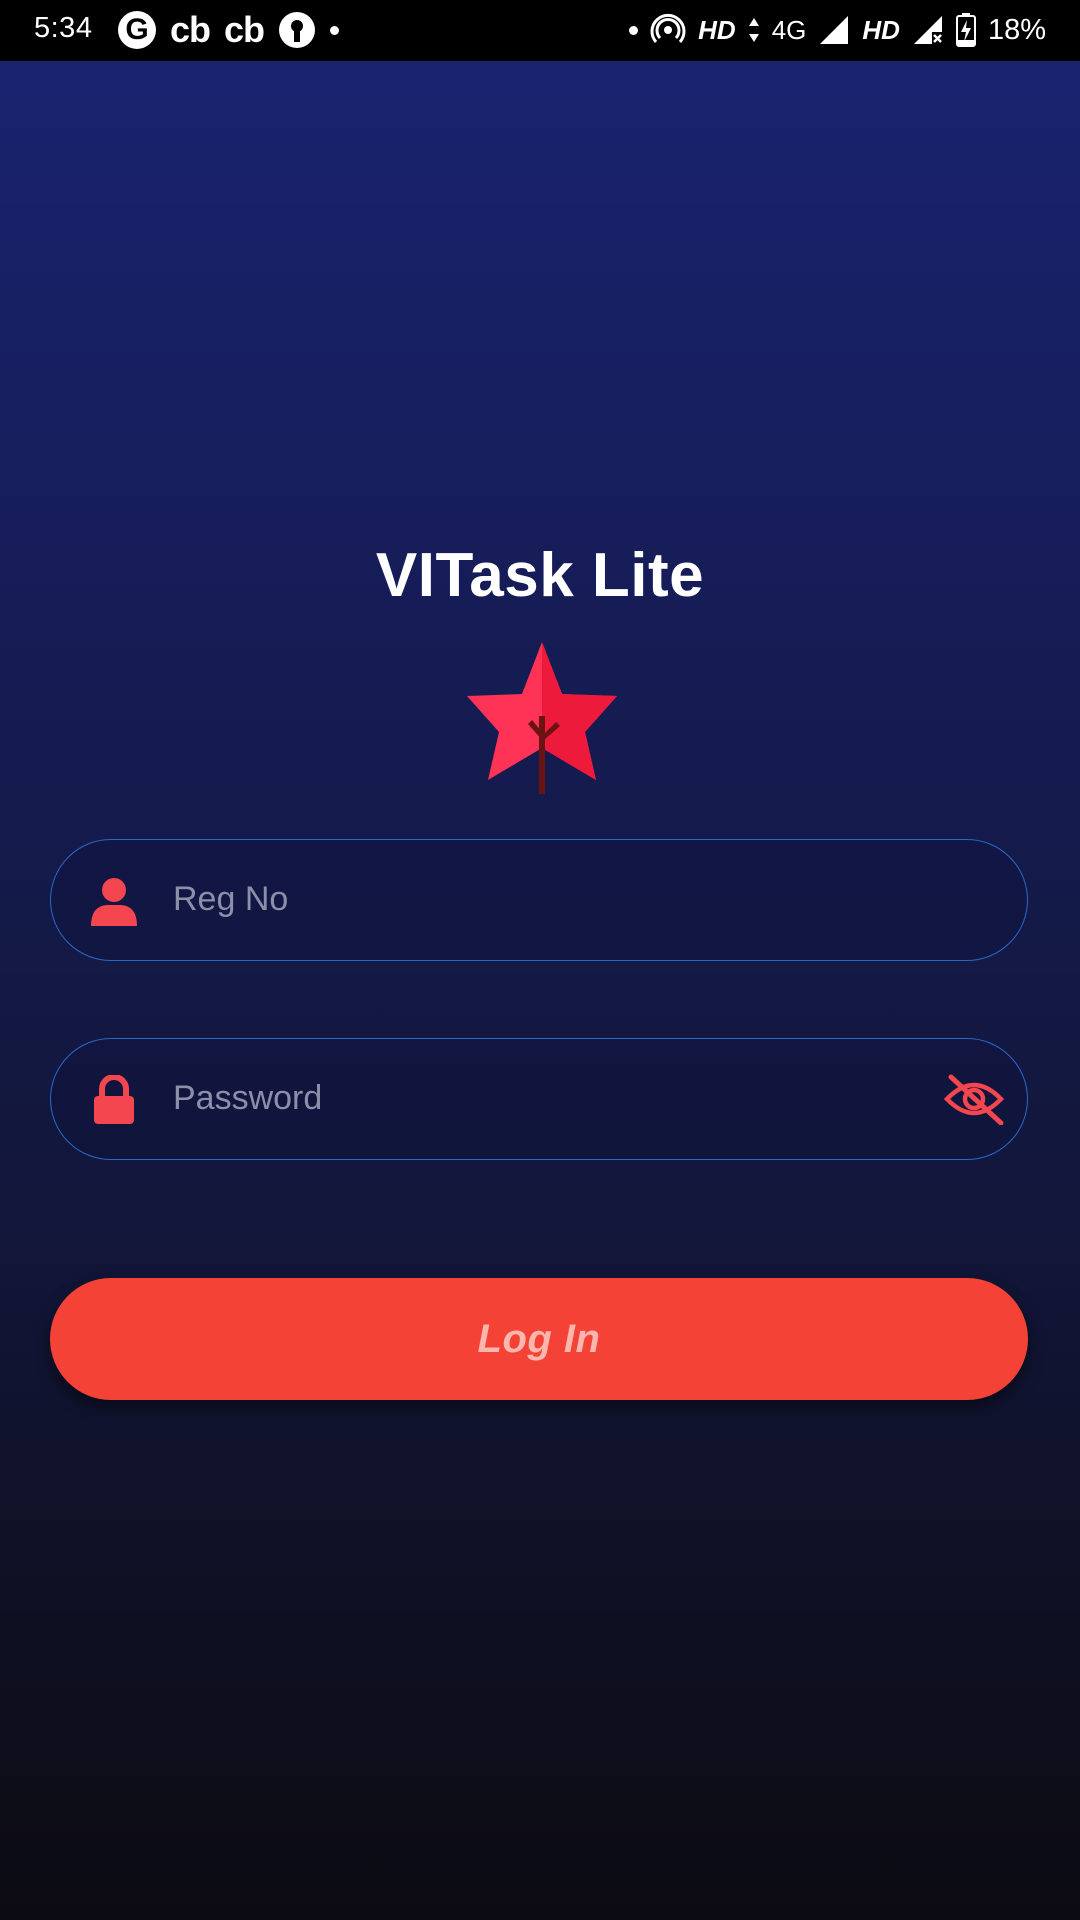  Describe the element at coordinates (753, 30) in the screenshot. I see `data-arrows-icon` at that location.